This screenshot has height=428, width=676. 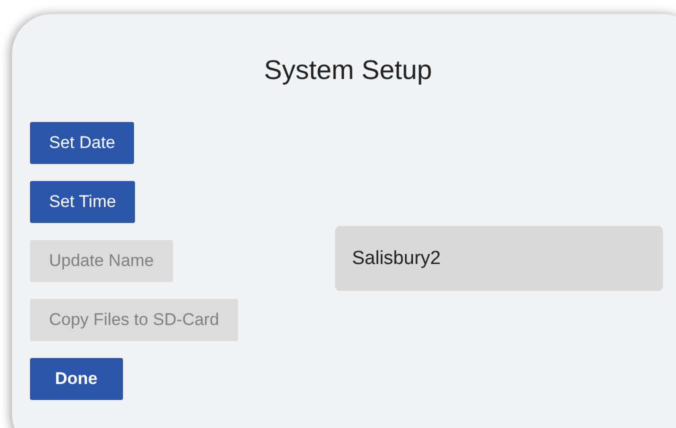 What do you see at coordinates (82, 143) in the screenshot?
I see `setup-button: Set Date` at bounding box center [82, 143].